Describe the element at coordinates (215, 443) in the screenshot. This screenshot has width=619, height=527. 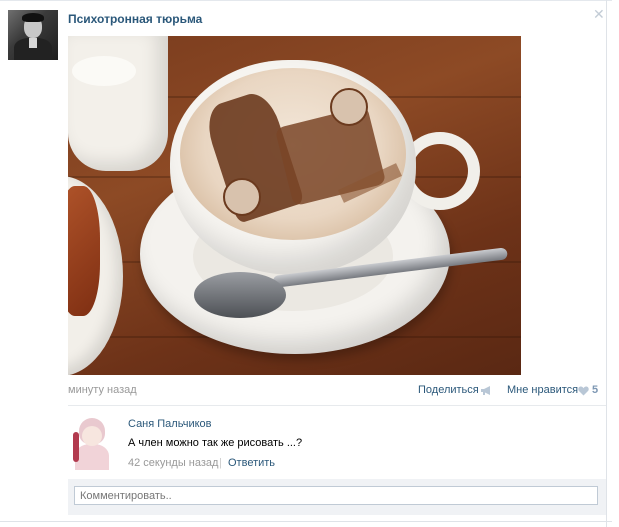
I see `comment-text: А член можно так же рисовать ...?` at that location.